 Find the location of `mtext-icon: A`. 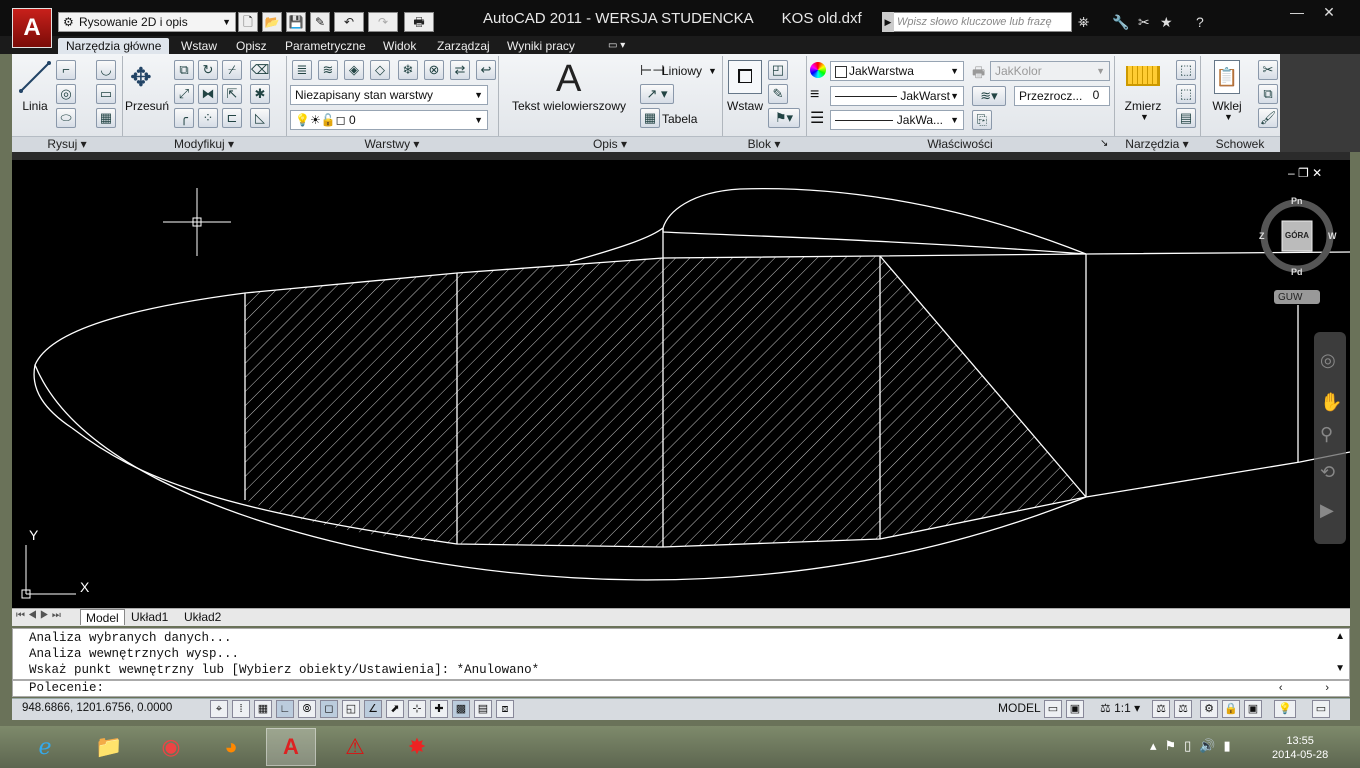

mtext-icon: A is located at coordinates (568, 79).